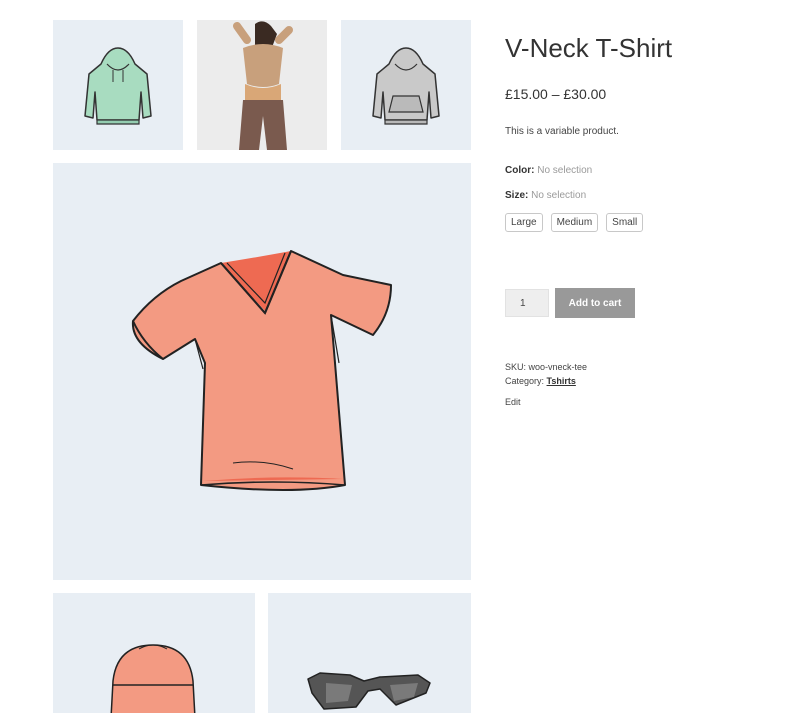 The width and height of the screenshot is (800, 713). I want to click on add-to-cart-form: 1 Add to cart, so click(645, 303).